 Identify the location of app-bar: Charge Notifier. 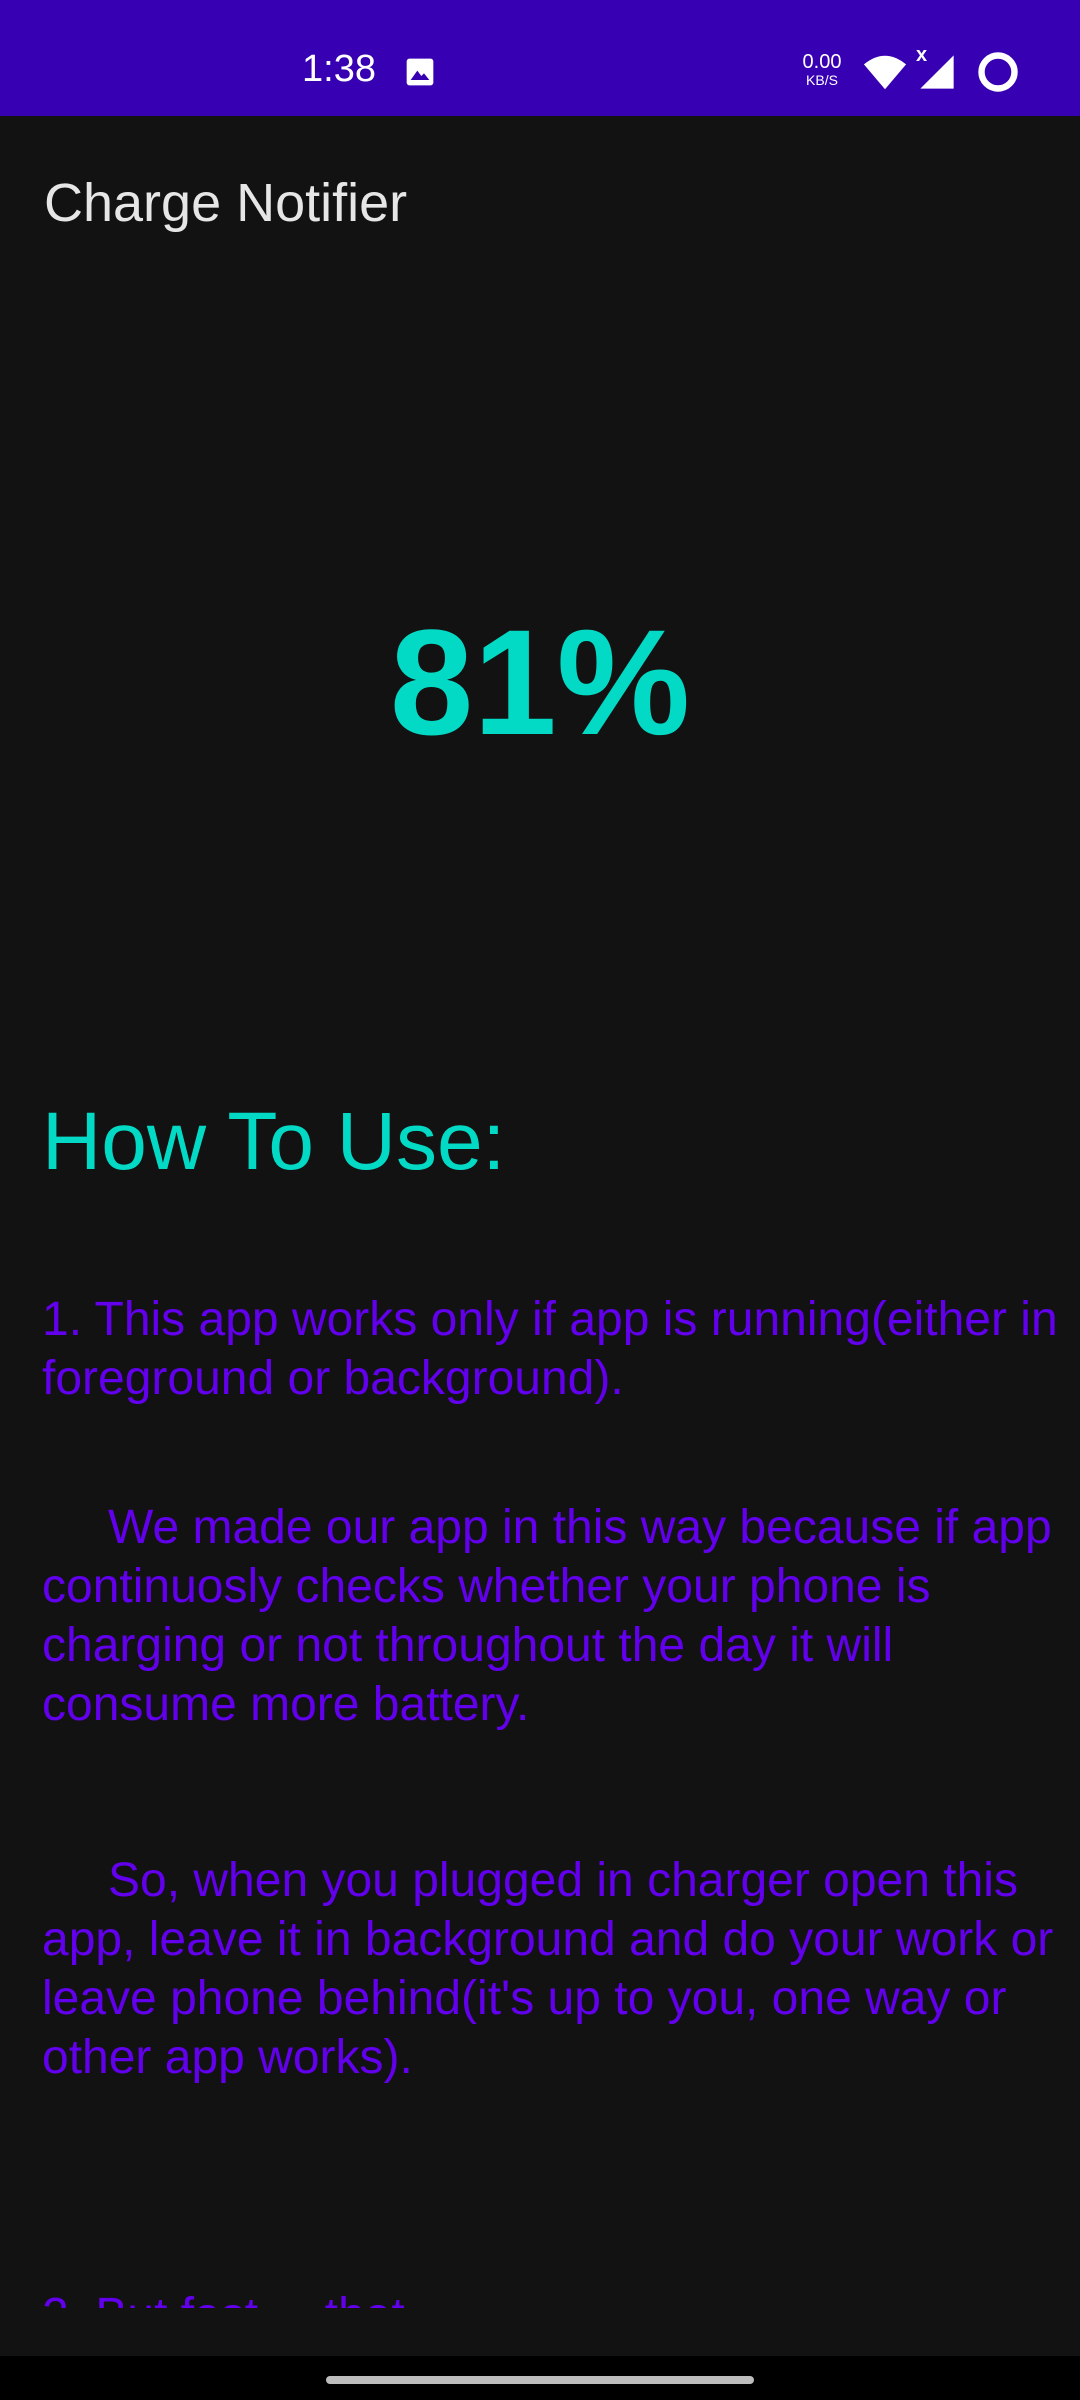
(540, 201).